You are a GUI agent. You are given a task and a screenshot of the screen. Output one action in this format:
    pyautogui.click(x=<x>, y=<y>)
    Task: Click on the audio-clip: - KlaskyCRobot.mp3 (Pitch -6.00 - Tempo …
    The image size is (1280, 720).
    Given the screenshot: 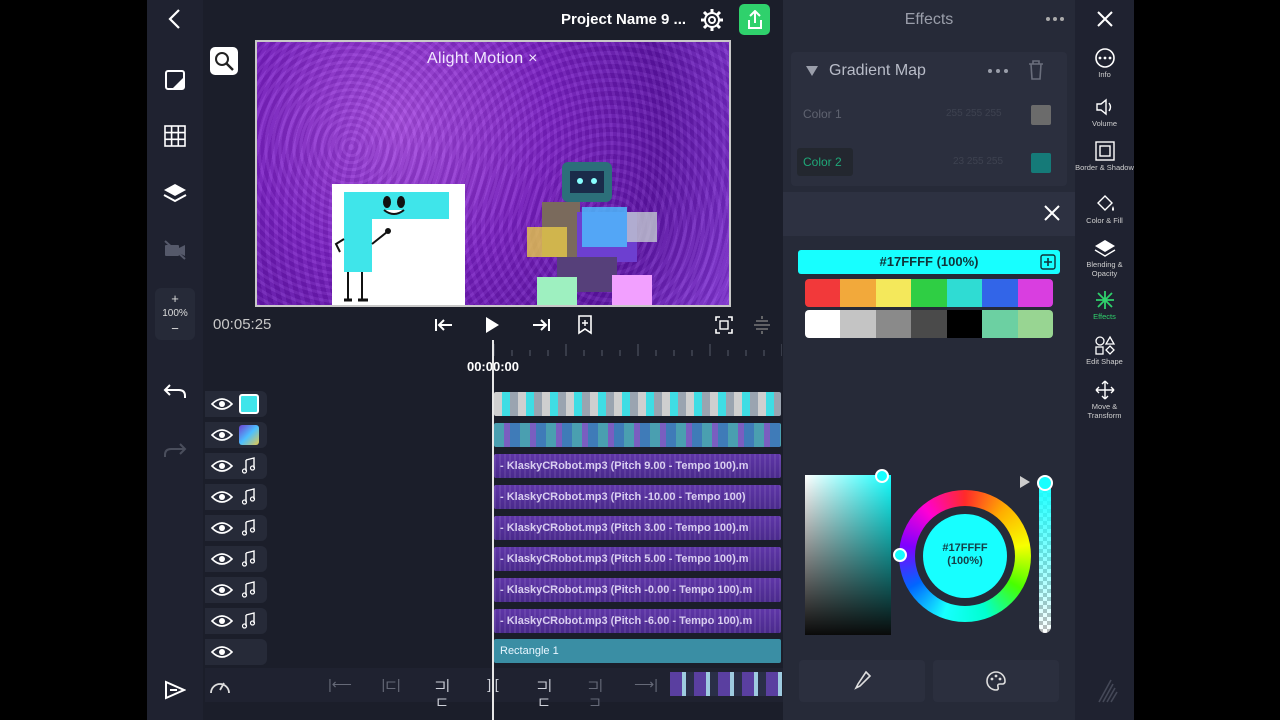 What is the action you would take?
    pyautogui.click(x=637, y=621)
    